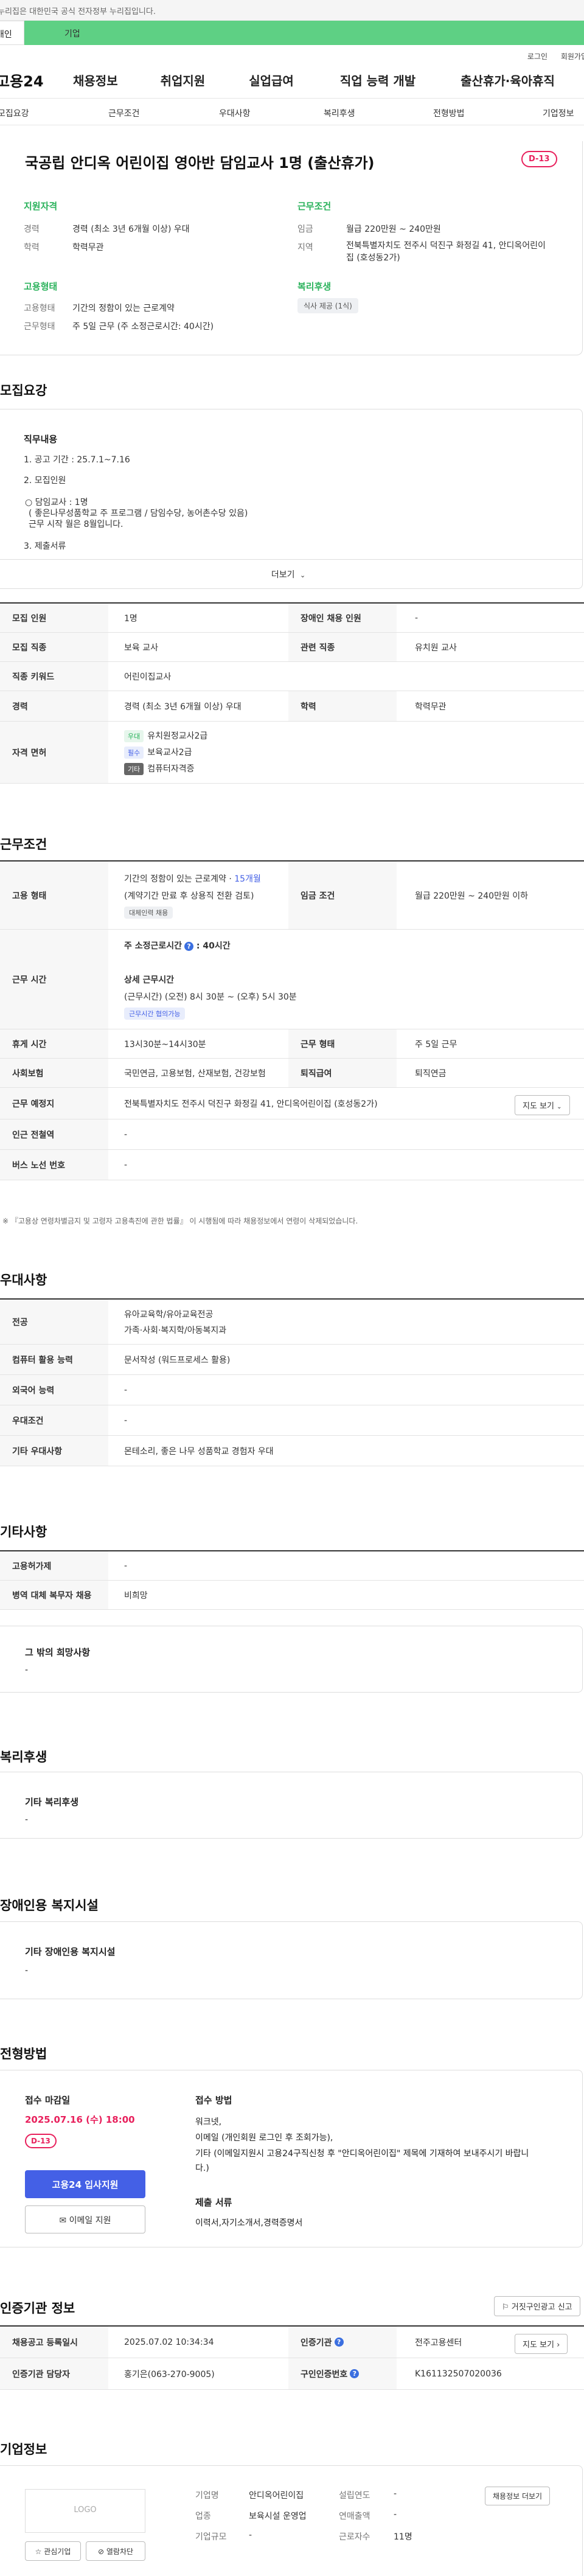 This screenshot has height=2576, width=584. What do you see at coordinates (183, 706) in the screenshot?
I see `table-cell: 경력 (최소 3년 6개월 이상) 우대` at bounding box center [183, 706].